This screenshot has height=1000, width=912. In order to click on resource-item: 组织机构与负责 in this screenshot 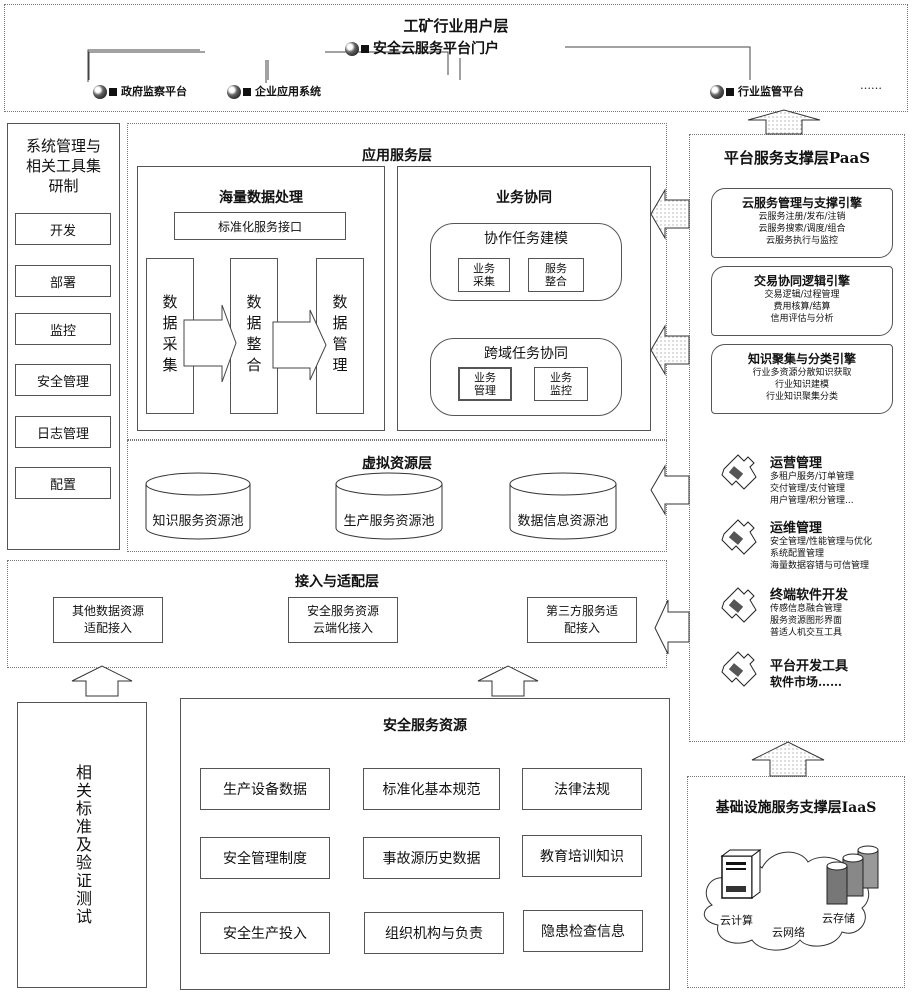, I will do `click(434, 933)`.